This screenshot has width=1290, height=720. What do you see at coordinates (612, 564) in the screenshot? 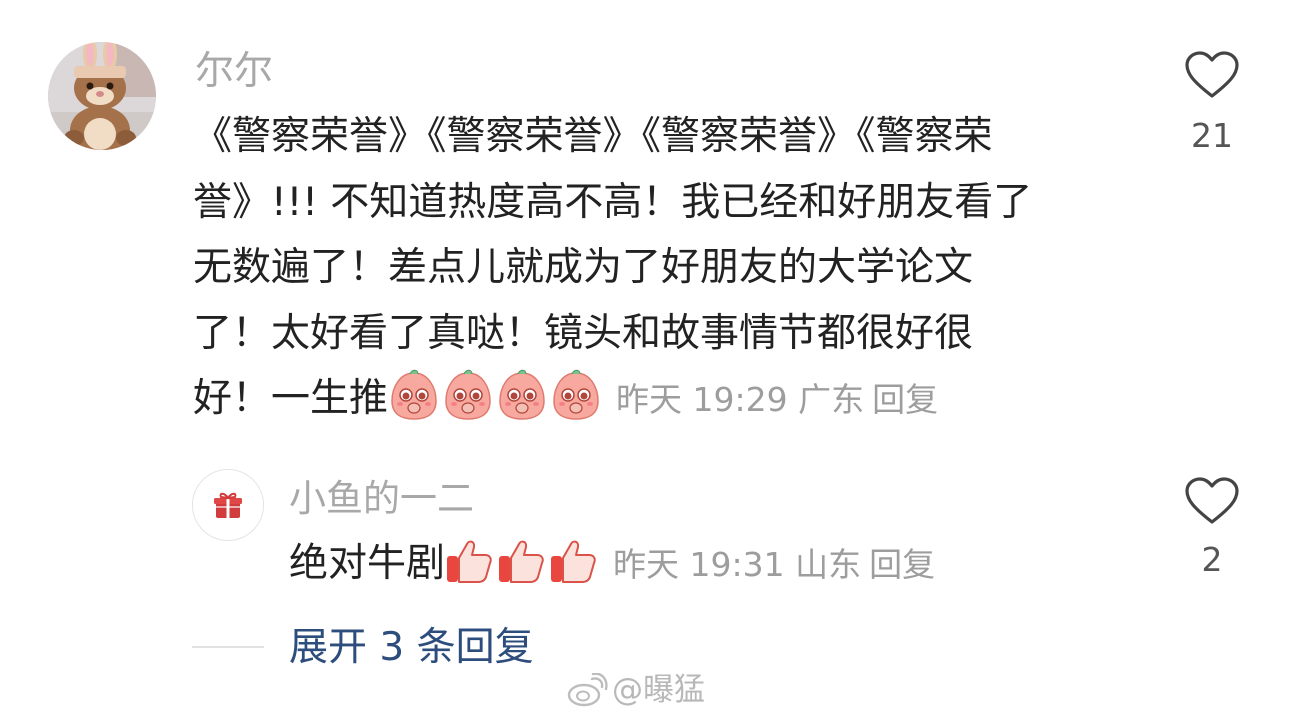
I see `reply-body: 绝对牛剧 昨天 19:31 山东 回复` at bounding box center [612, 564].